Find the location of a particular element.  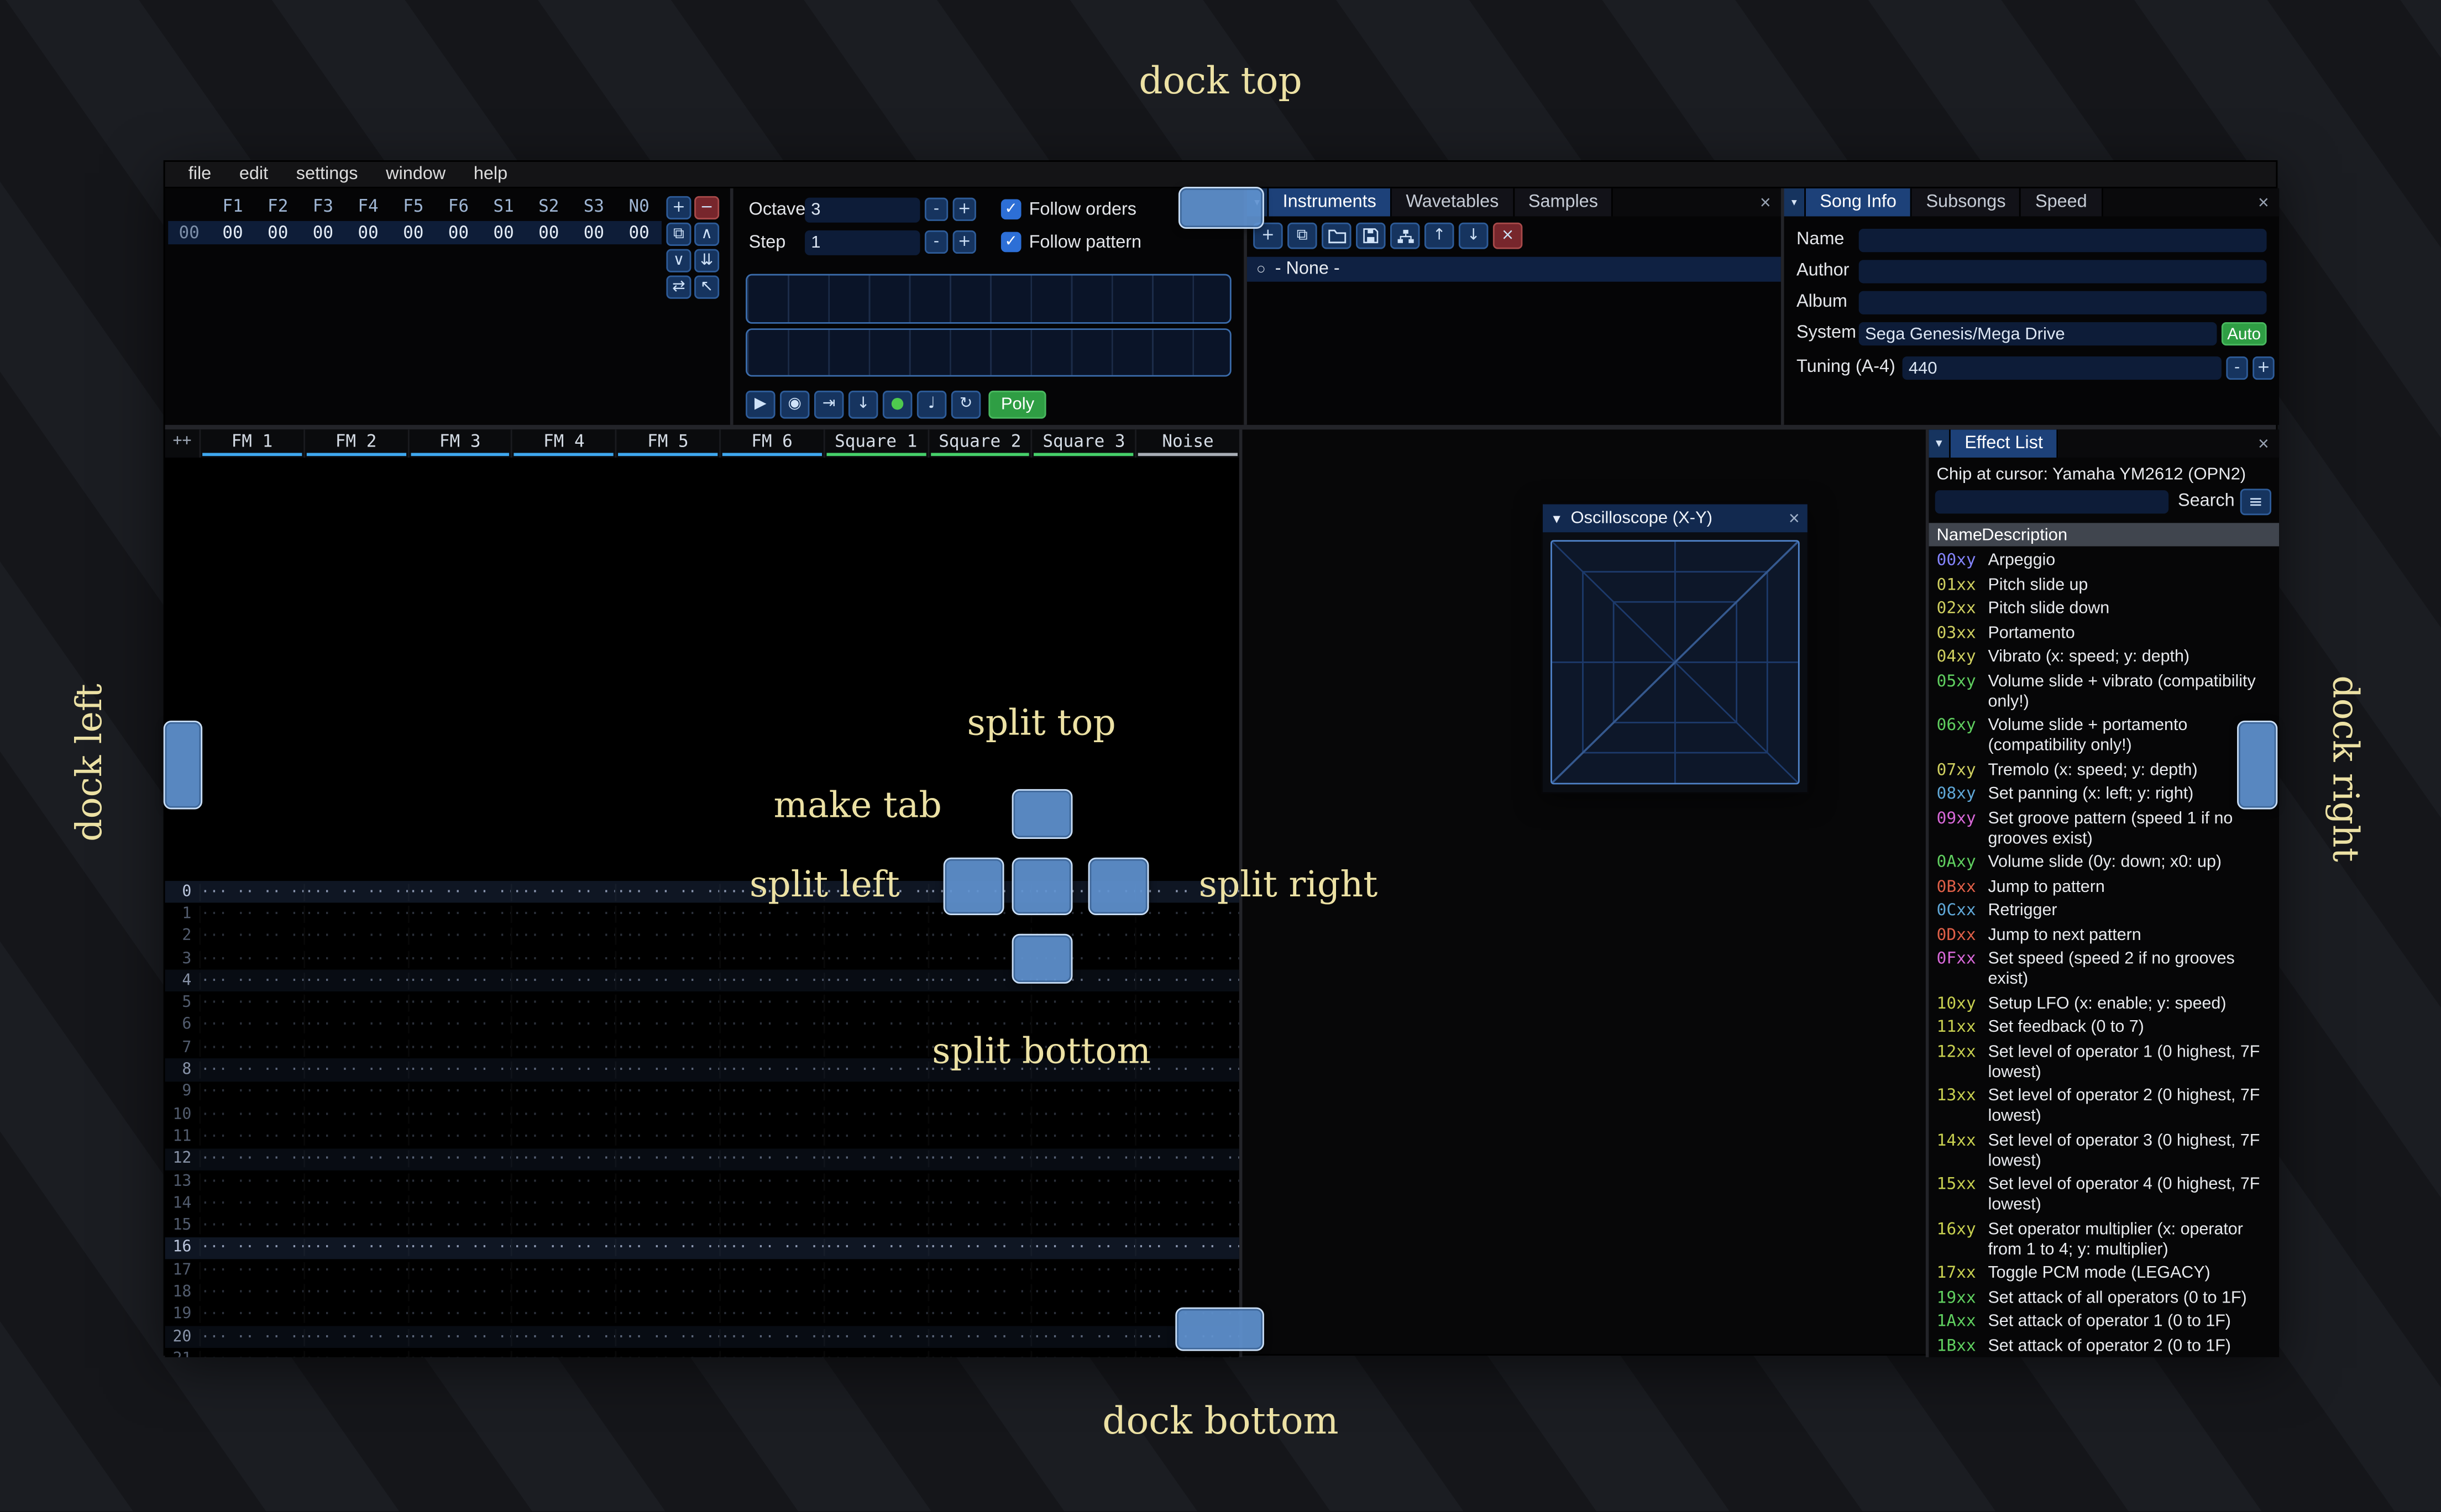

effect-list-tab-effect-list: Effect List is located at coordinates (2004, 444).